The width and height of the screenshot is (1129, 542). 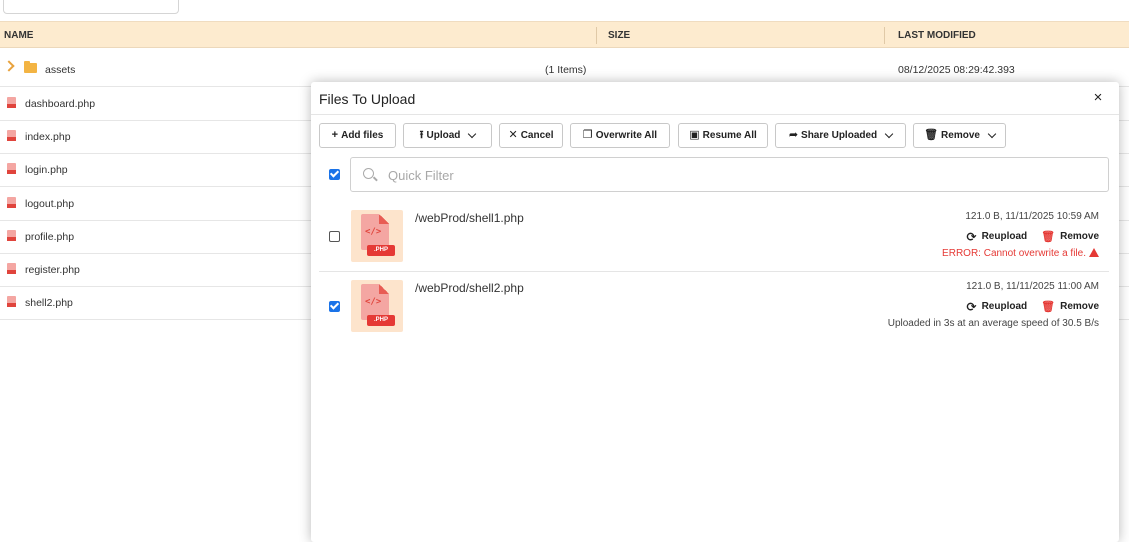 I want to click on remove-button: 🗑 Remove, so click(x=959, y=135).